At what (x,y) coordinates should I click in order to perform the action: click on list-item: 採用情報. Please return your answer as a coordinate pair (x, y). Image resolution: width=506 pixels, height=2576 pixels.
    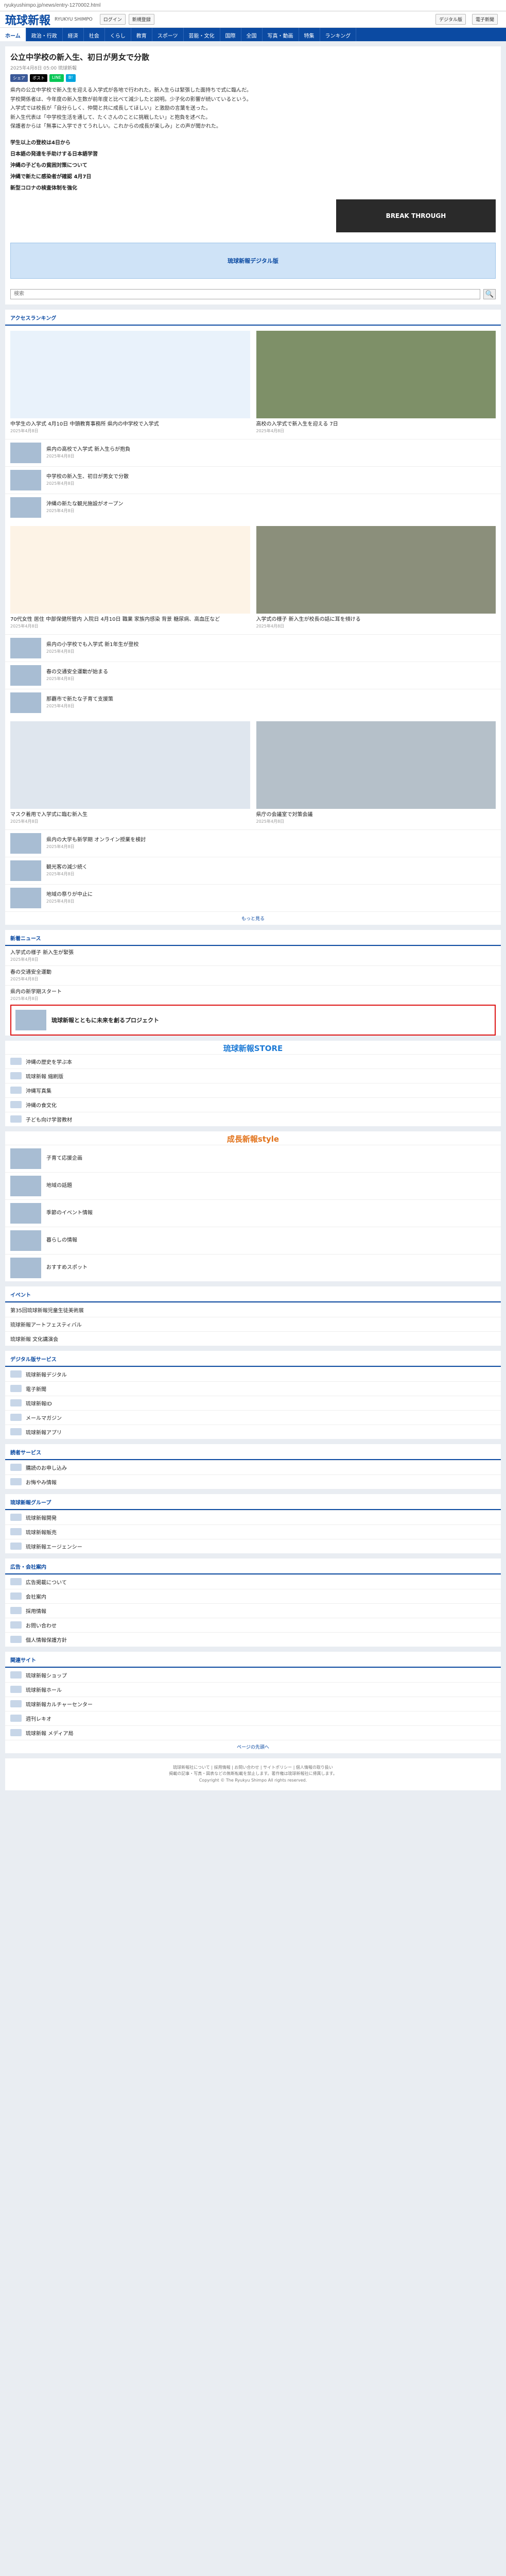
    Looking at the image, I should click on (253, 1610).